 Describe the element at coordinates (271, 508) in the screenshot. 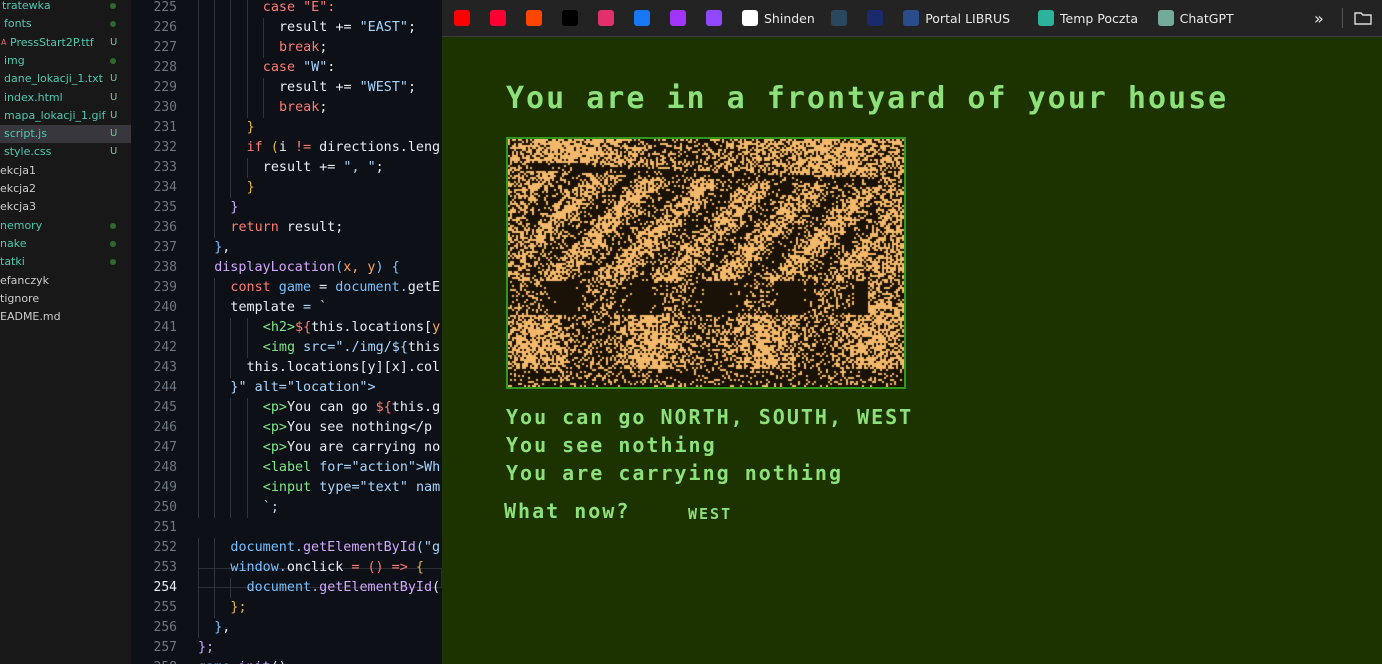

I see `code-line: `;` at that location.